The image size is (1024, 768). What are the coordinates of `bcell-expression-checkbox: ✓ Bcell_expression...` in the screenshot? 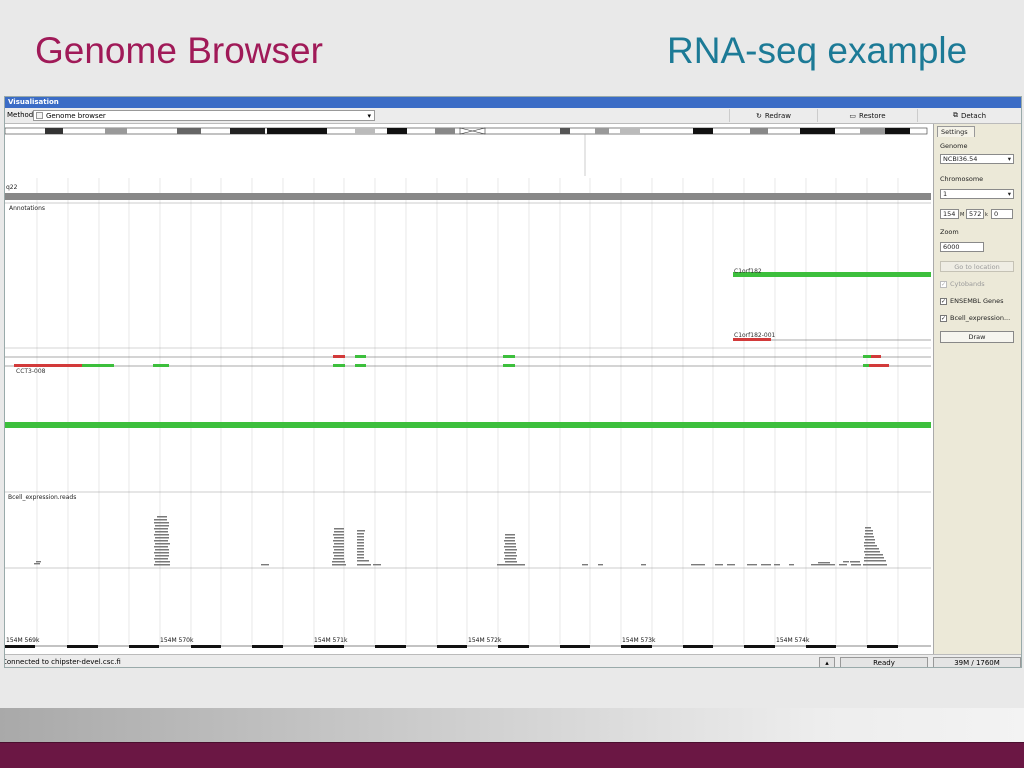 It's located at (975, 318).